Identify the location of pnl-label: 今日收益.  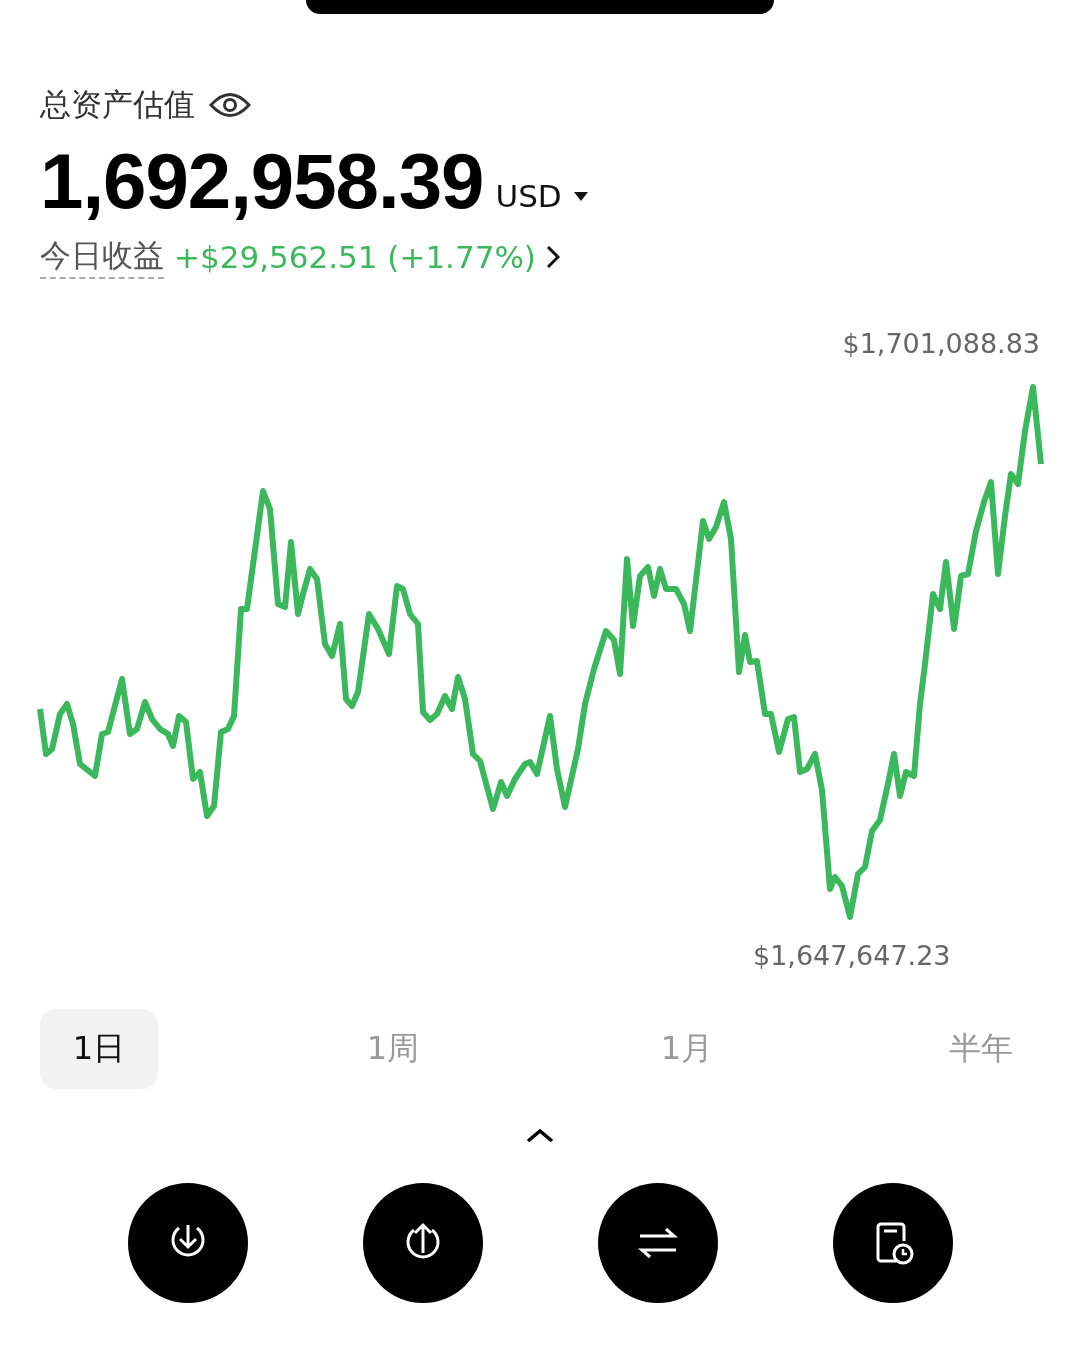
(102, 257).